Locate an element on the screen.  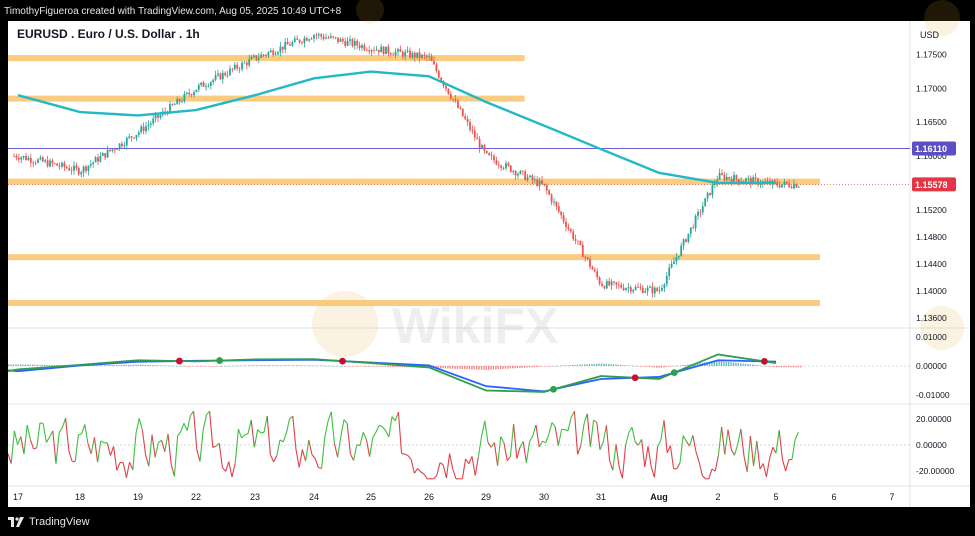
oscillator-tick-label: -20.00000 is located at coordinates (935, 471).